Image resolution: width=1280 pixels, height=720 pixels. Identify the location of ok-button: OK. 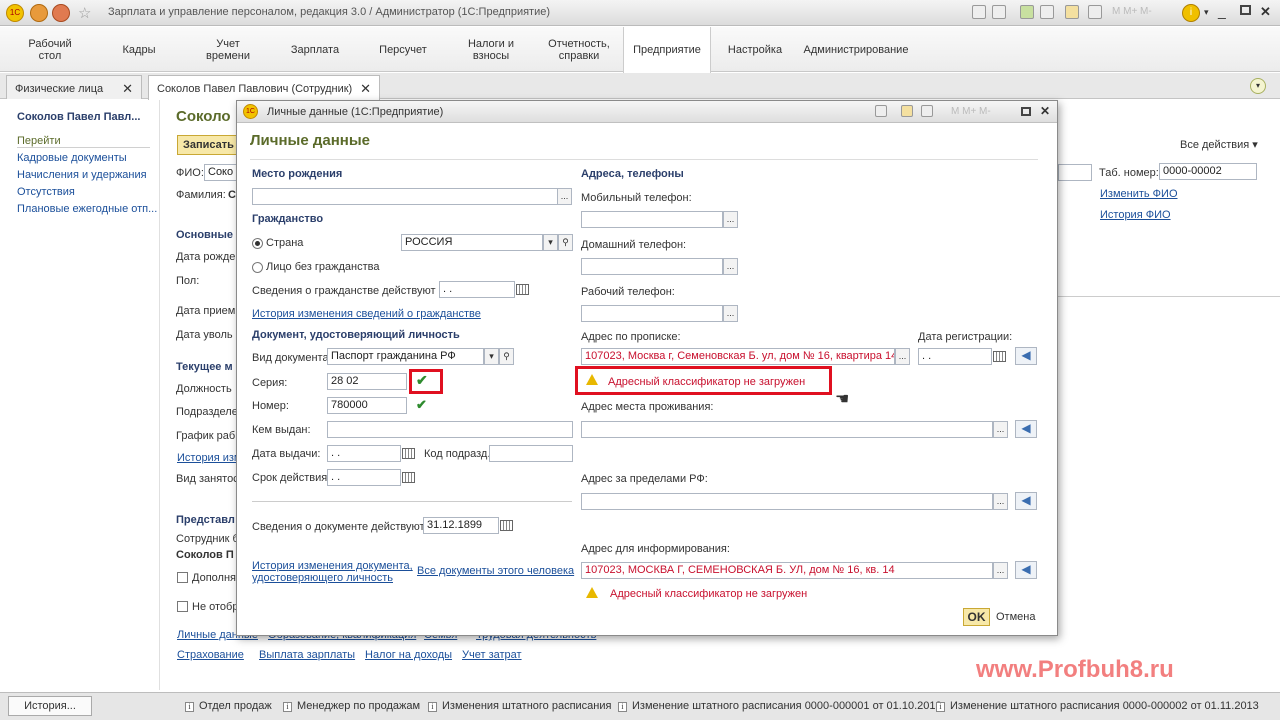
(976, 617).